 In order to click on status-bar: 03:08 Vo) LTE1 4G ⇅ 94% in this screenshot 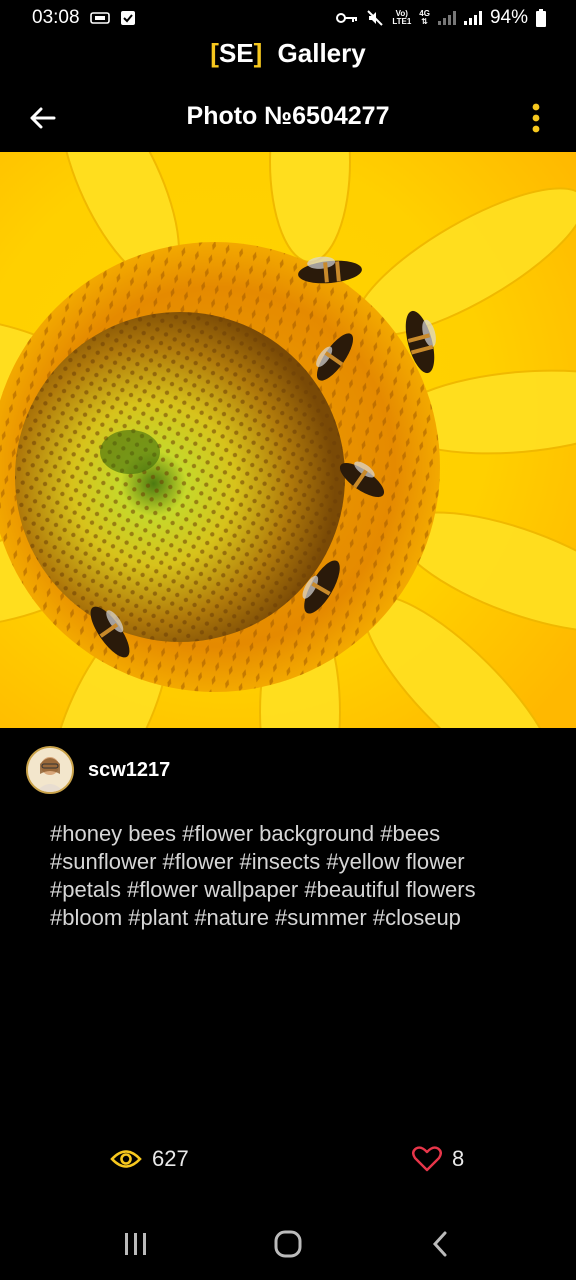, I will do `click(288, 18)`.